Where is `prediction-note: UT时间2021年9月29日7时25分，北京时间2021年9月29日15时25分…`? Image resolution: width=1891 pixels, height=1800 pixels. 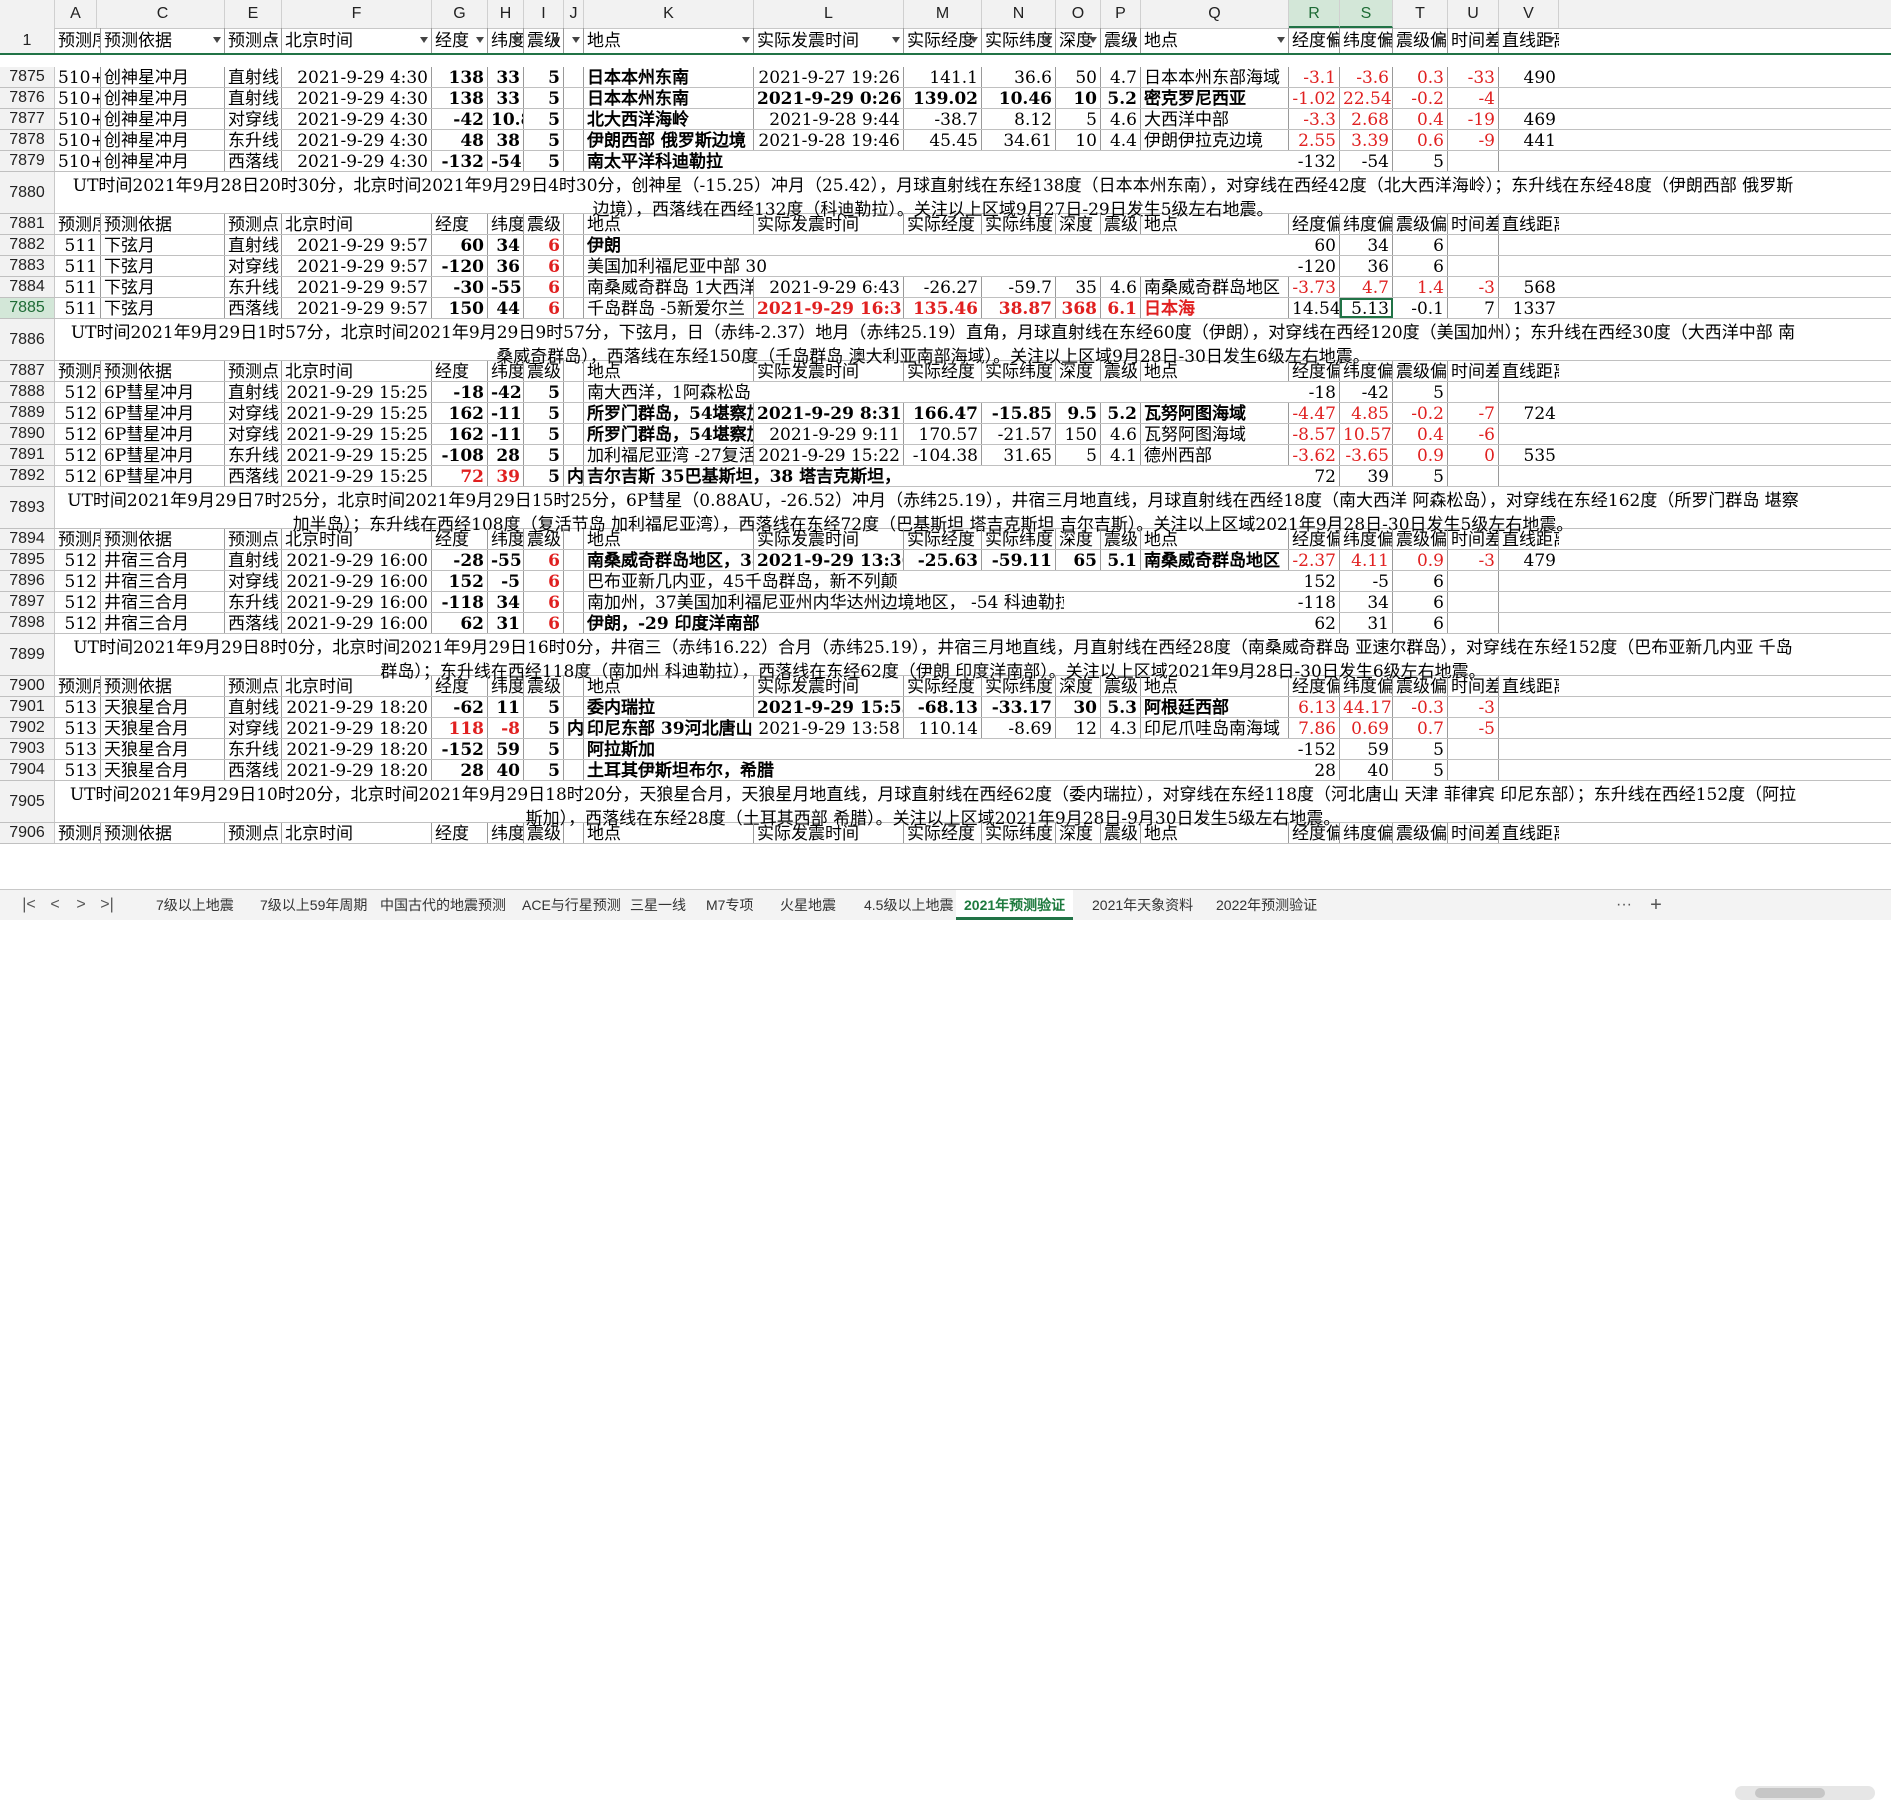
prediction-note: UT时间2021年9月29日7时25分，北京时间2021年9月29日15时25分… is located at coordinates (973, 511).